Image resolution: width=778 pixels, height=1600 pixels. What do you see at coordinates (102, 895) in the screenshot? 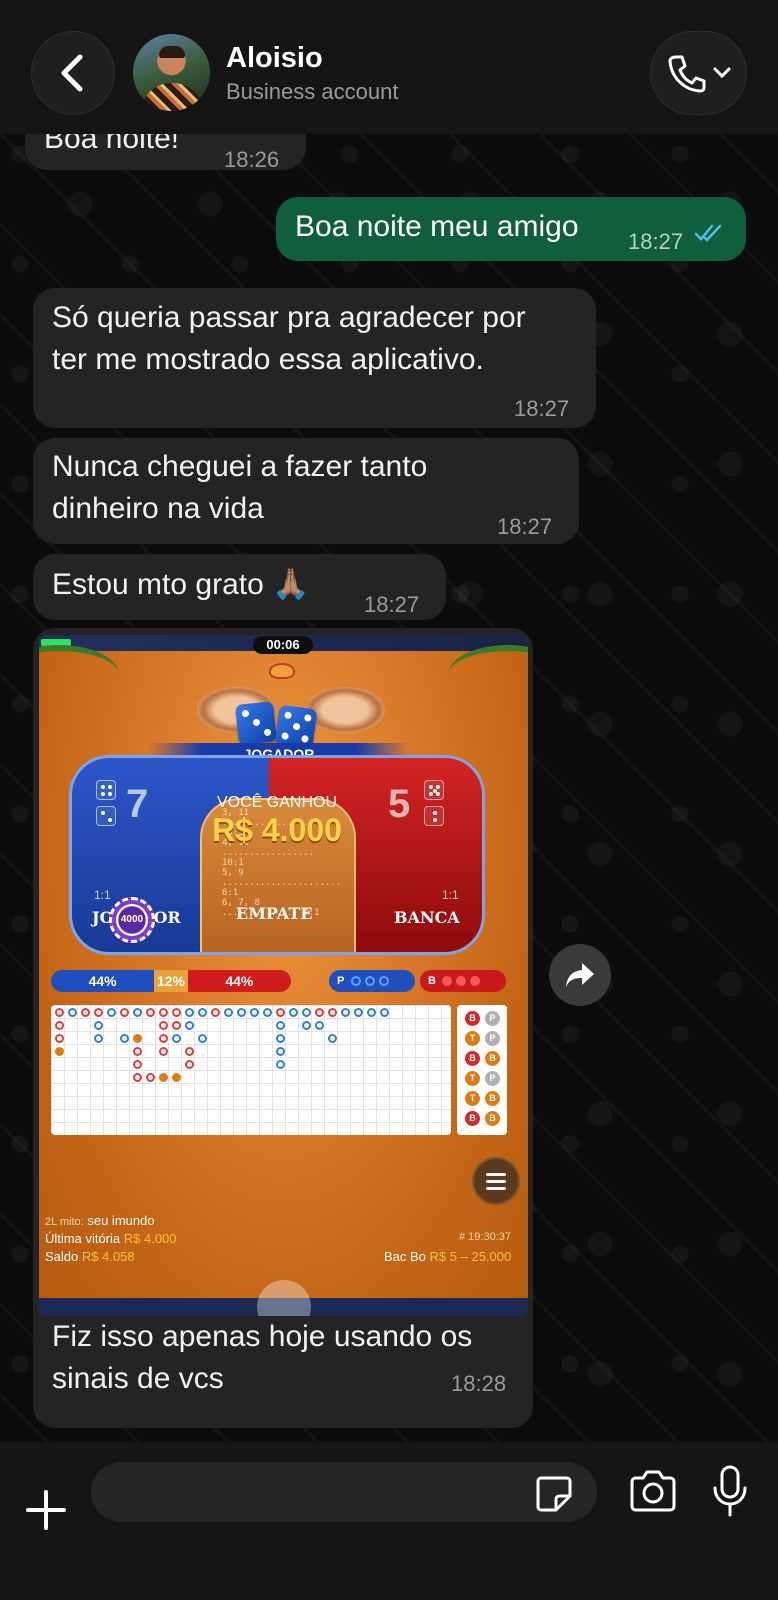
I see `player-ratio: 1:1` at bounding box center [102, 895].